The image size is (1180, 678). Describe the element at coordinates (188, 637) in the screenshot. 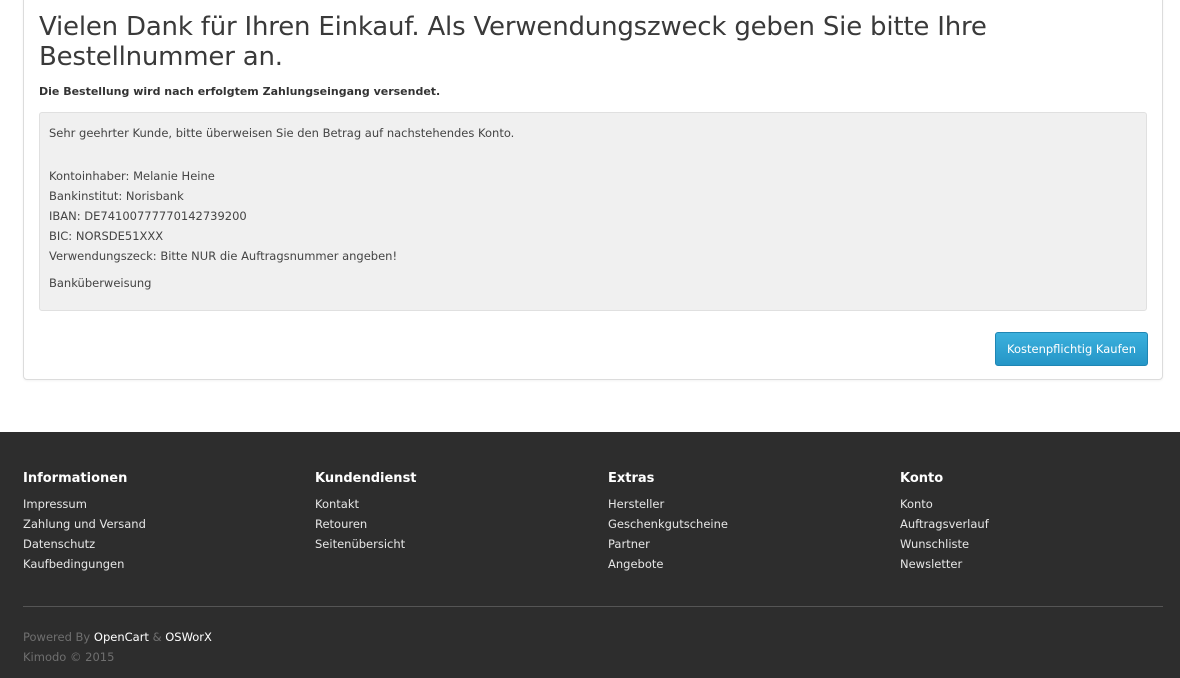

I see `osworx-link: OSWorX` at that location.